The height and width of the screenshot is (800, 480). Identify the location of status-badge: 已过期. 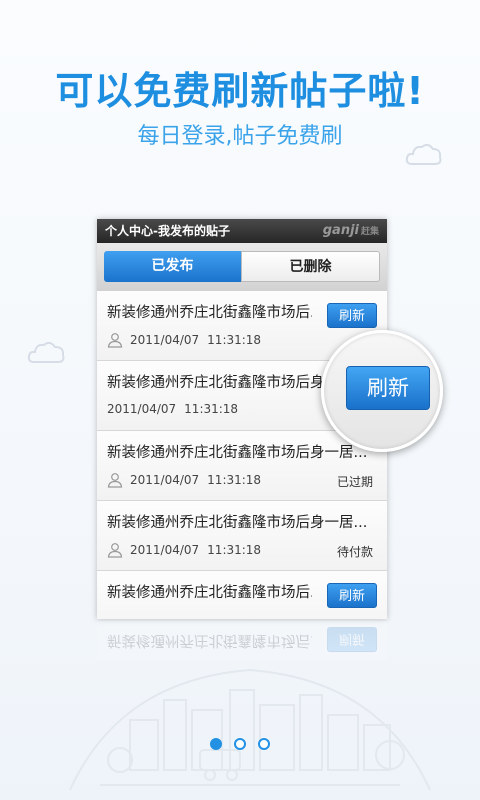
(354, 482).